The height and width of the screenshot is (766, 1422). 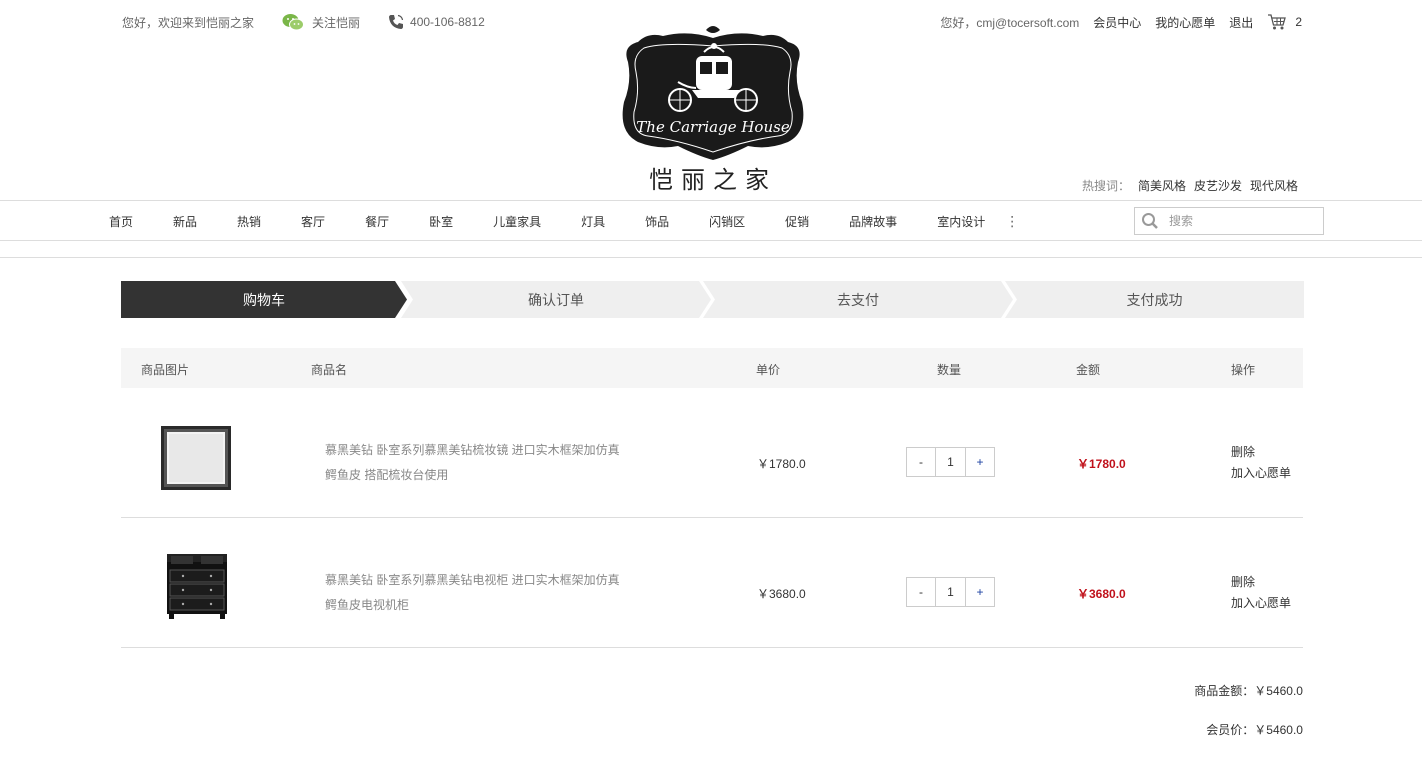 I want to click on logout-link: 退出, so click(x=1241, y=22).